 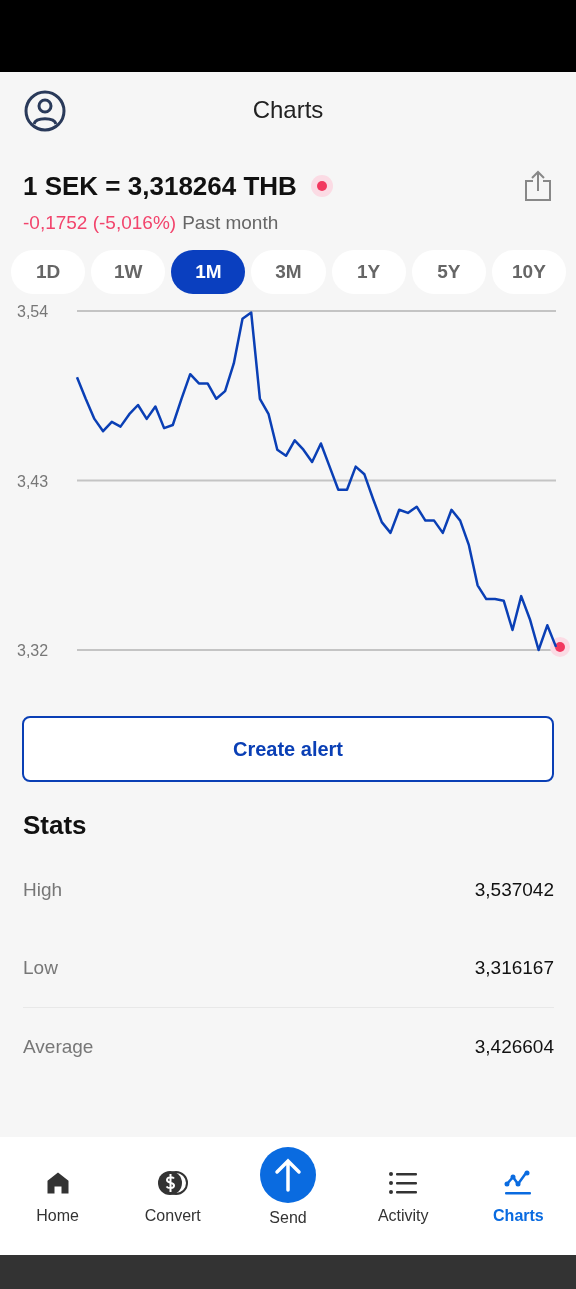 What do you see at coordinates (230, 223) in the screenshot?
I see `period-label: Past month` at bounding box center [230, 223].